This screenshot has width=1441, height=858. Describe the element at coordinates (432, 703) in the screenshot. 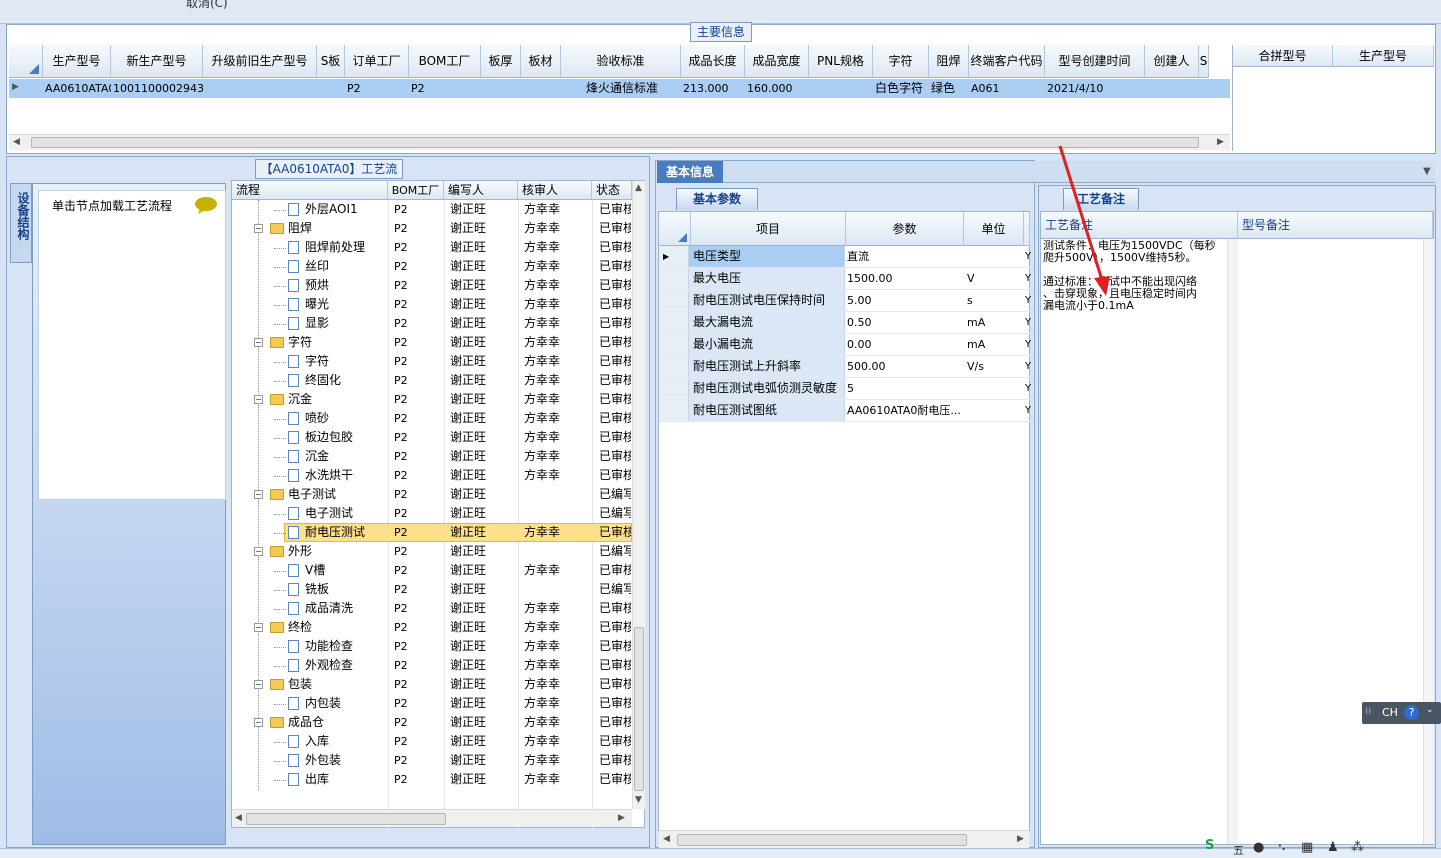

I see `tree-row: 内包装 P2 谢正旺 方幸幸 已审核` at that location.